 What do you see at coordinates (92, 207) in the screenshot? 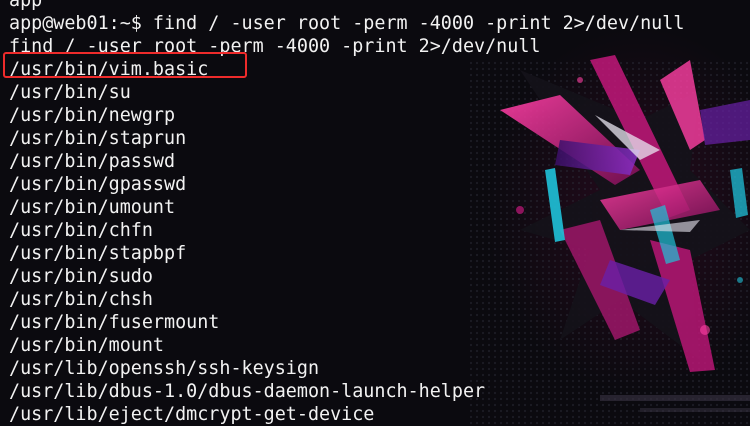
I see `terminal-line: /usr/bin/umount` at bounding box center [92, 207].